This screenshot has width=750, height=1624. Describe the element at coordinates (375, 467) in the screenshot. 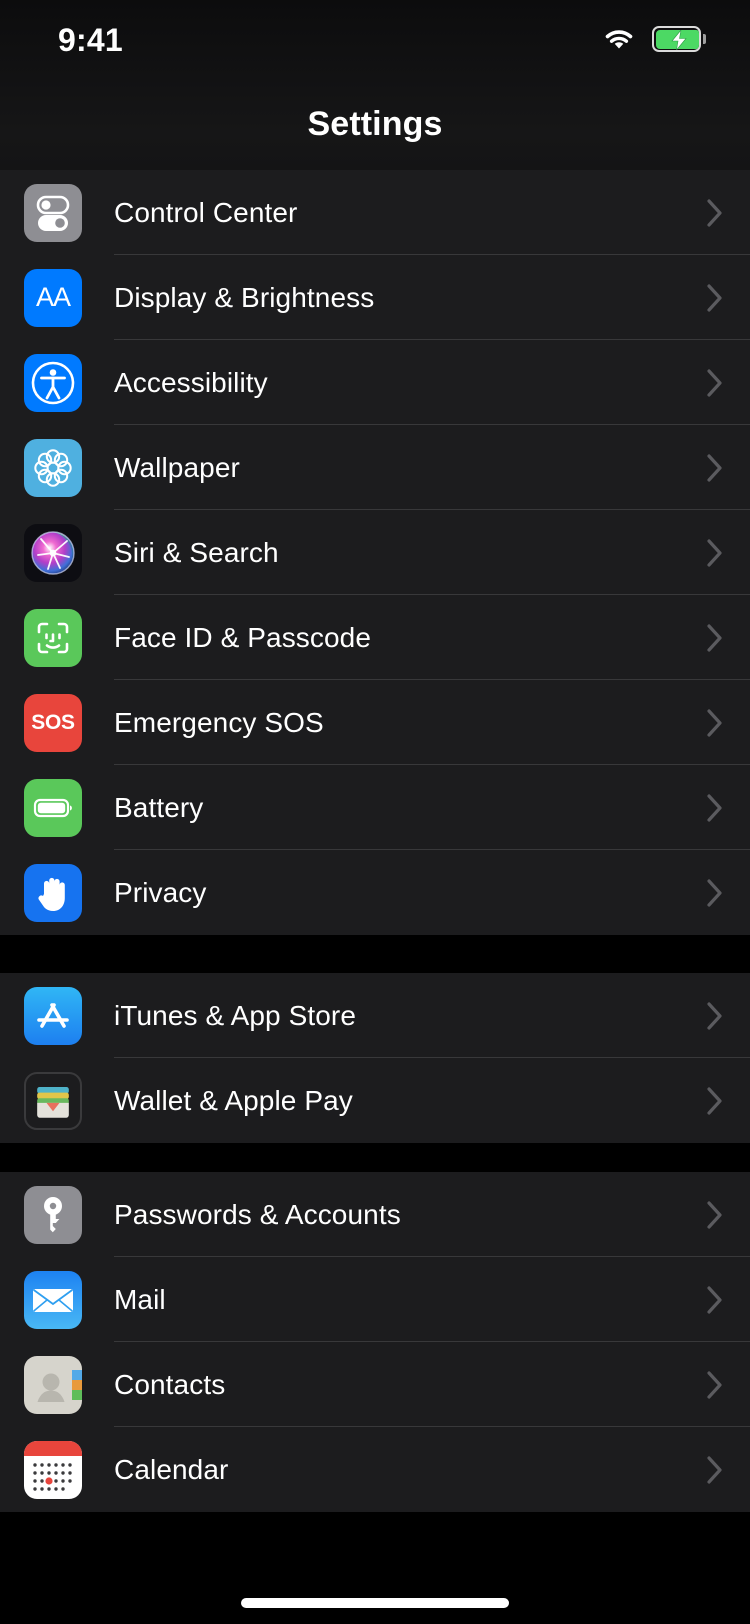

I see `settings-row-wallpaper: Wallpaper` at that location.